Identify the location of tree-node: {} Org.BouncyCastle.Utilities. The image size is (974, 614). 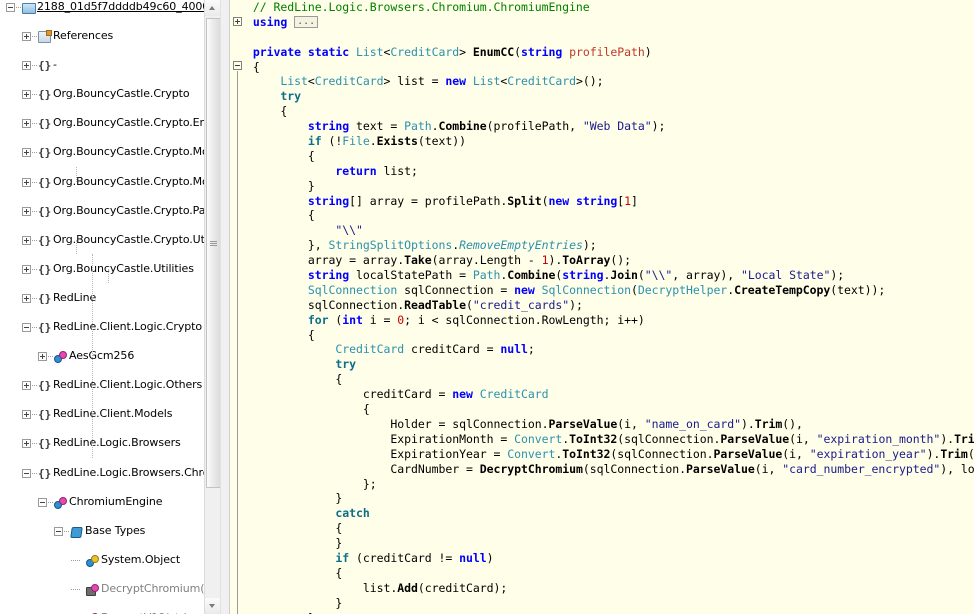
(110, 269).